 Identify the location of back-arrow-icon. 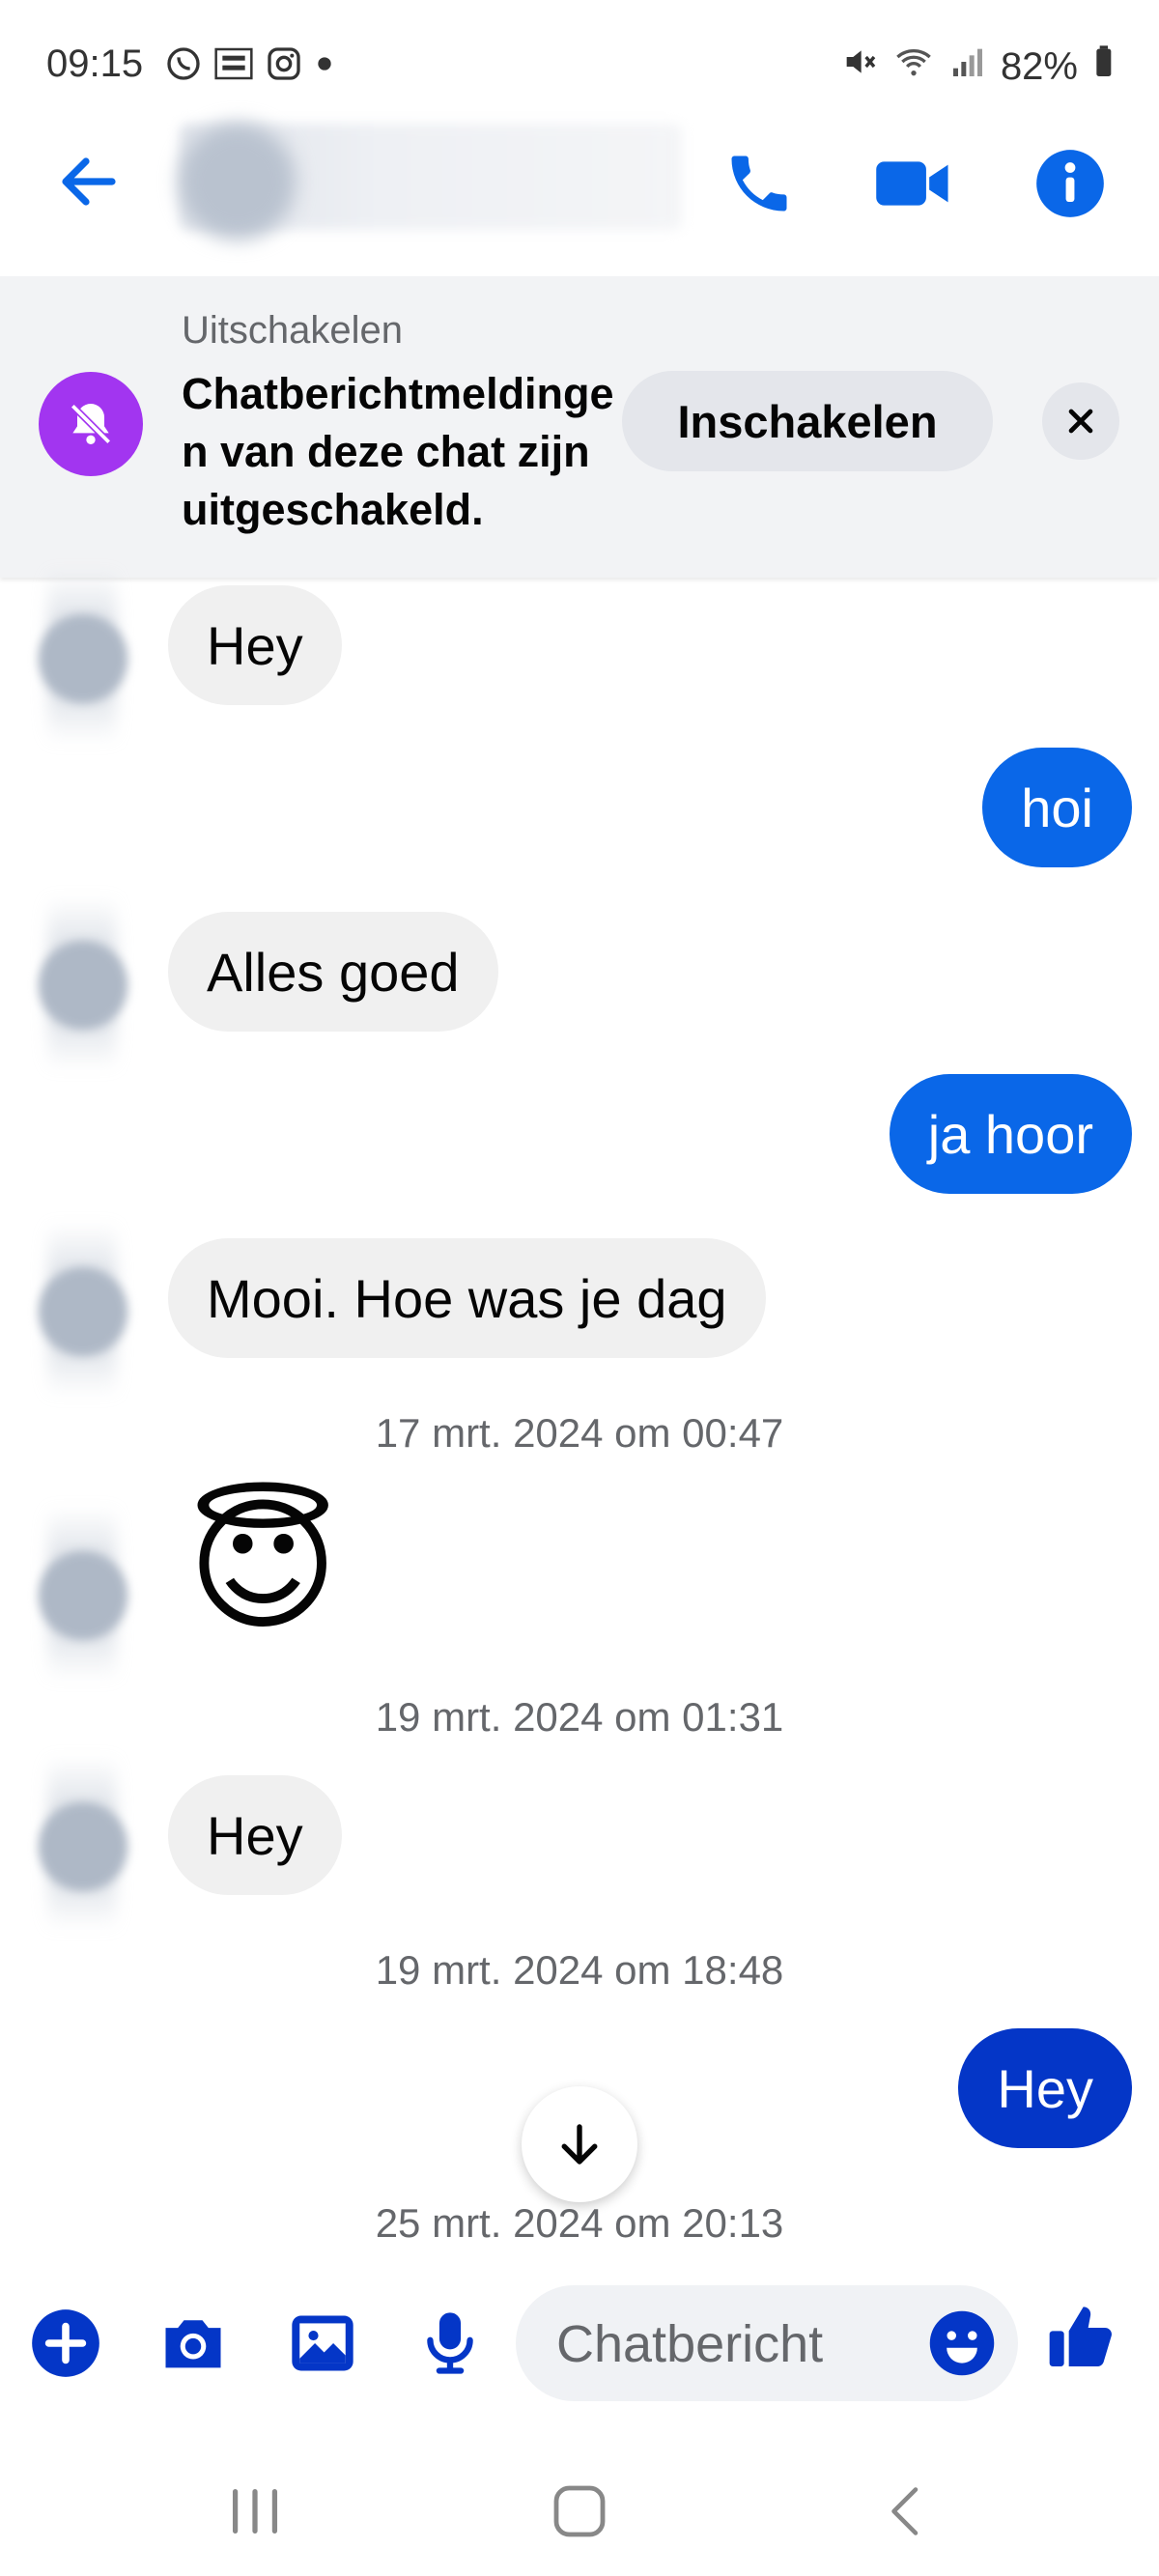
(89, 184).